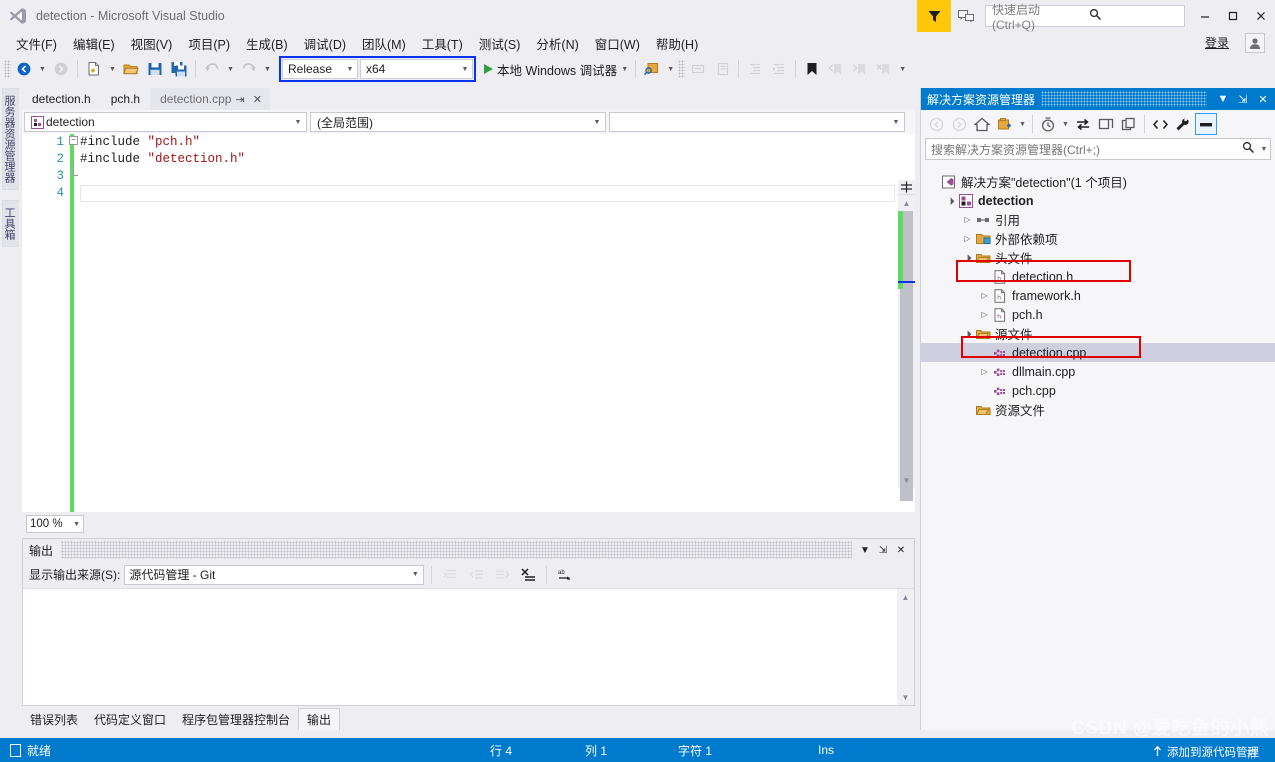  I want to click on navigate-back-dropdown-icon: ▼, so click(42, 69).